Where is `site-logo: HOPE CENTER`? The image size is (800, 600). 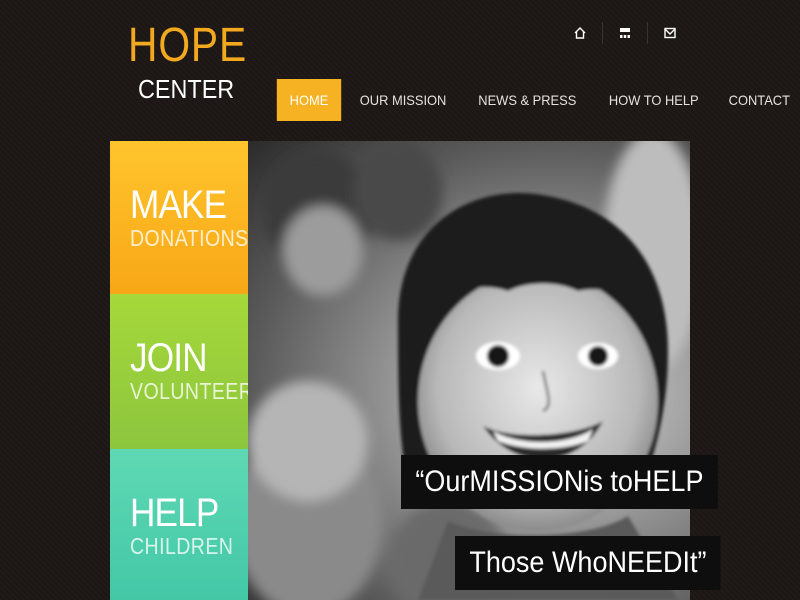 site-logo: HOPE CENTER is located at coordinates (198, 61).